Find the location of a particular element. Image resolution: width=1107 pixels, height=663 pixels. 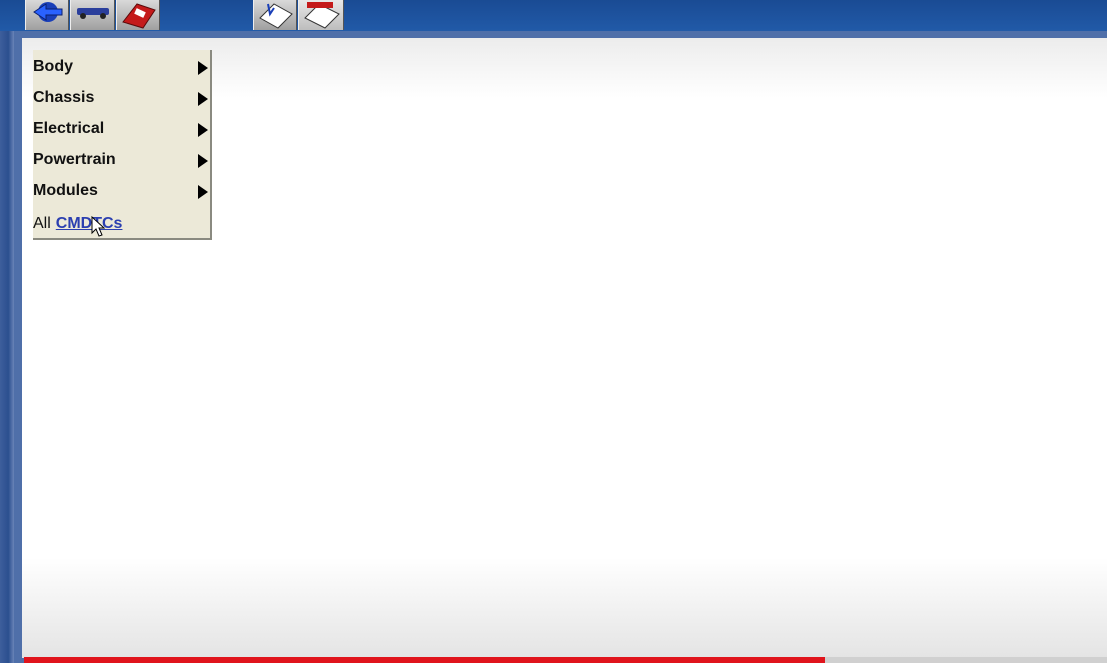

menu-item-label: Electrical is located at coordinates (69, 128).